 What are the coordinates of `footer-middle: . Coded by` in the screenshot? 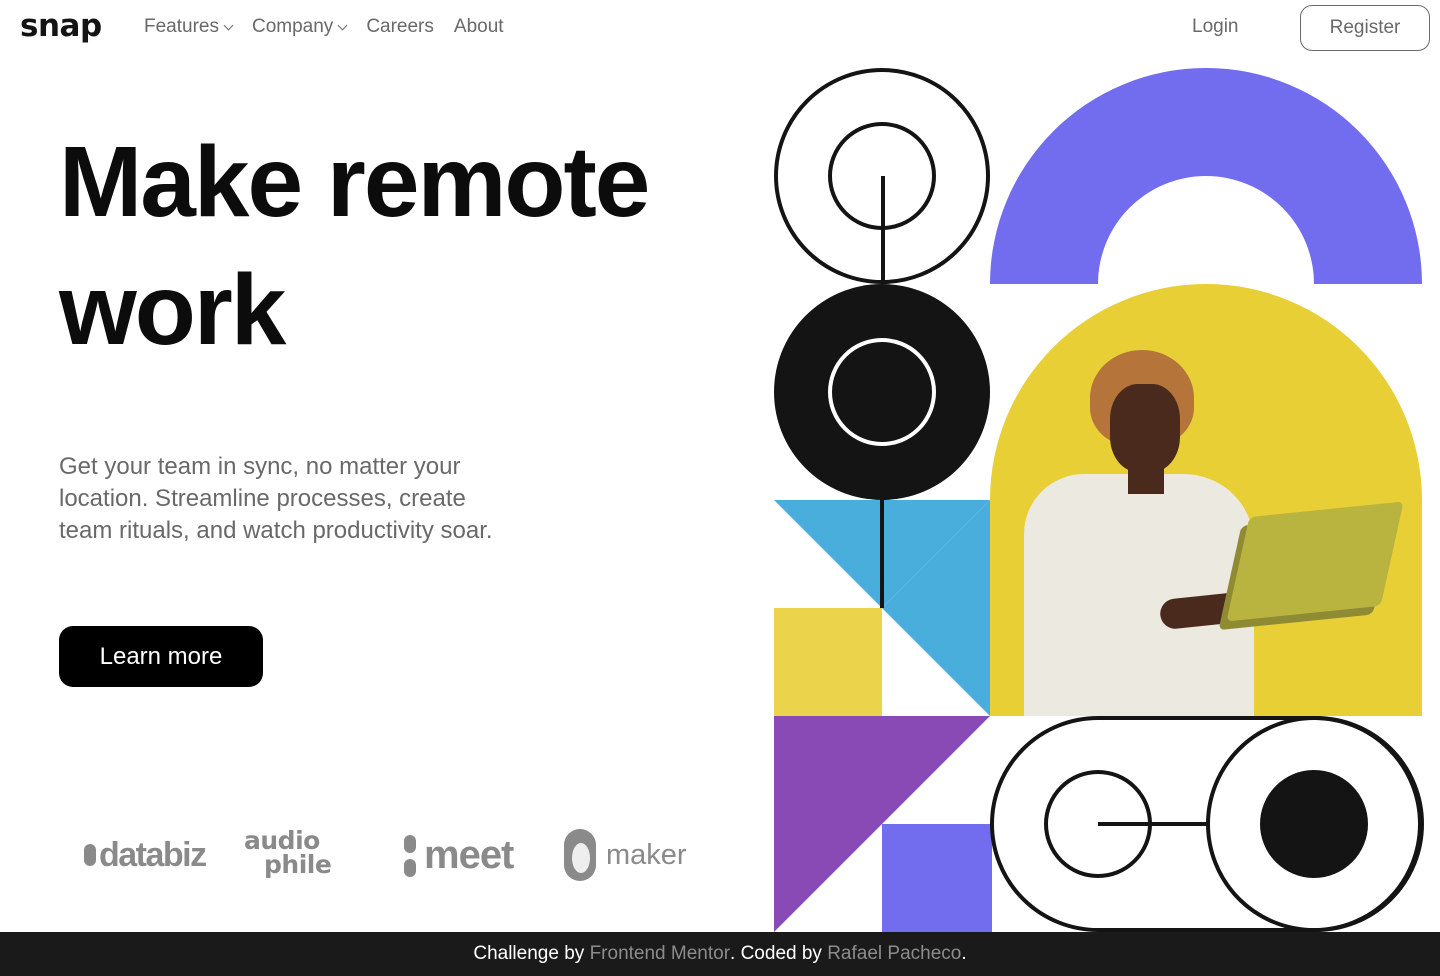 It's located at (779, 953).